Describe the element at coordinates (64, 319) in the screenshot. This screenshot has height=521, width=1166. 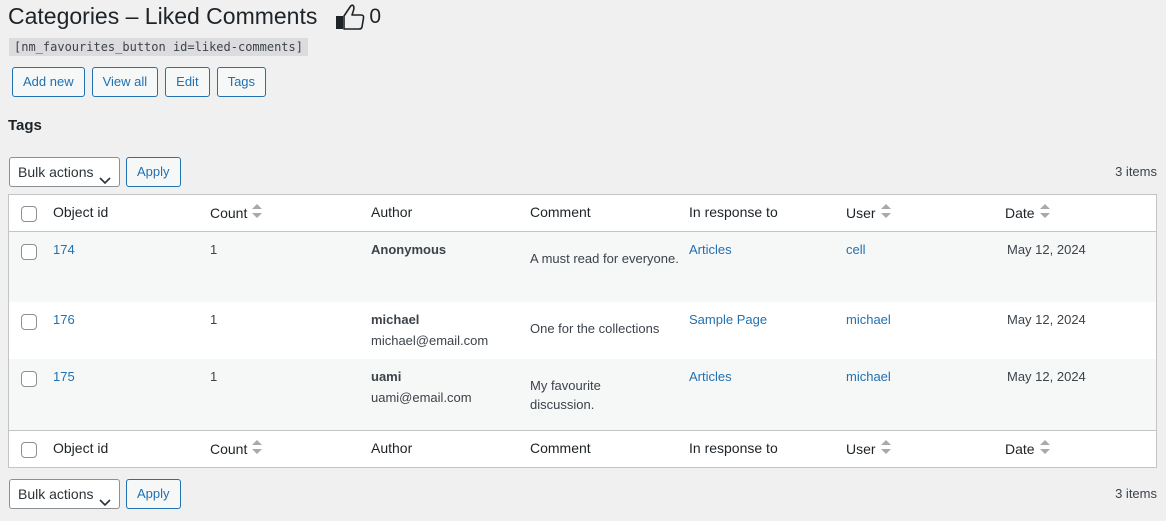
I see `object-id-link: 176` at that location.